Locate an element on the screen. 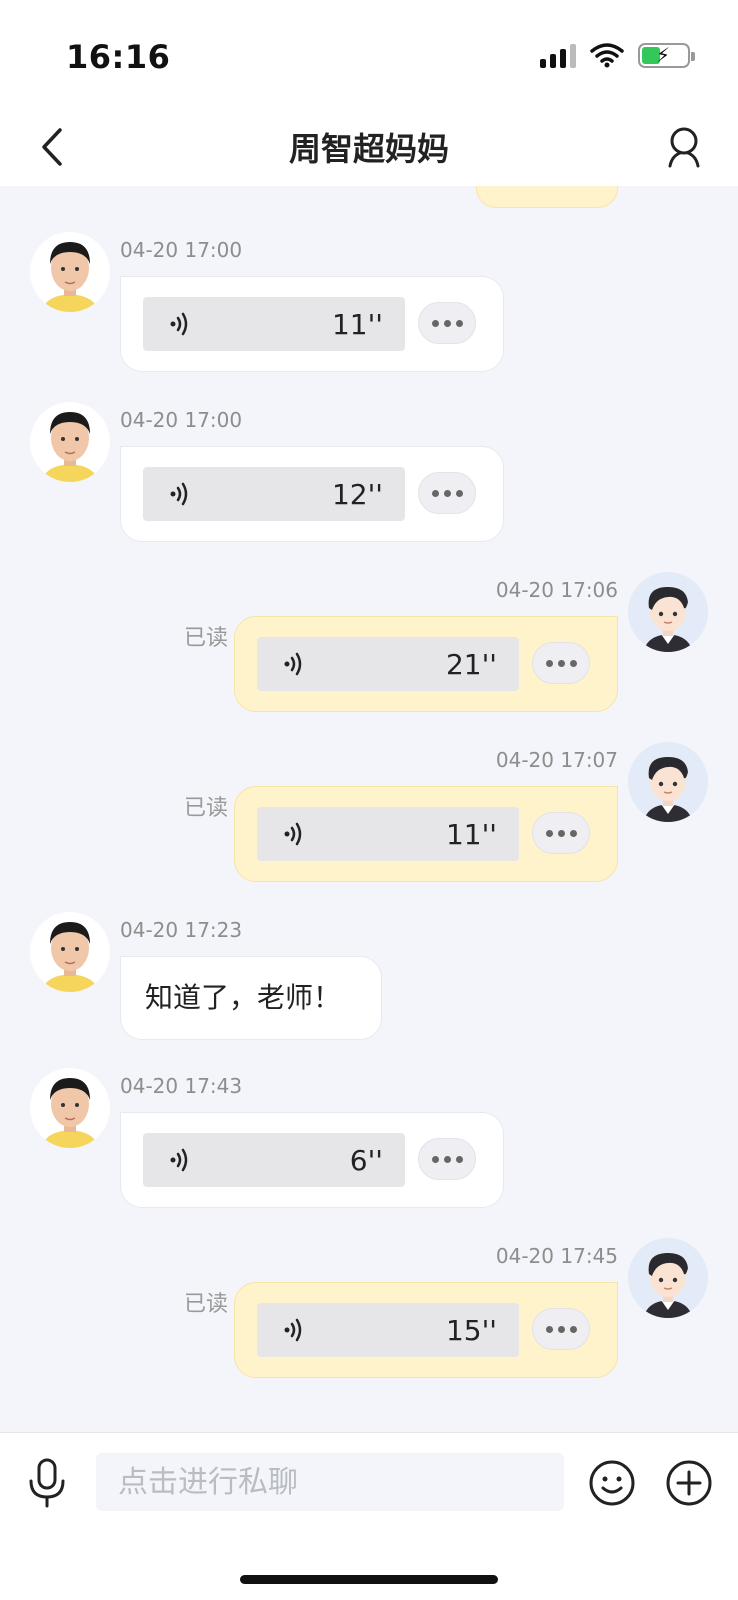 This screenshot has height=1600, width=738. voice-duration: 6'' is located at coordinates (366, 1160).